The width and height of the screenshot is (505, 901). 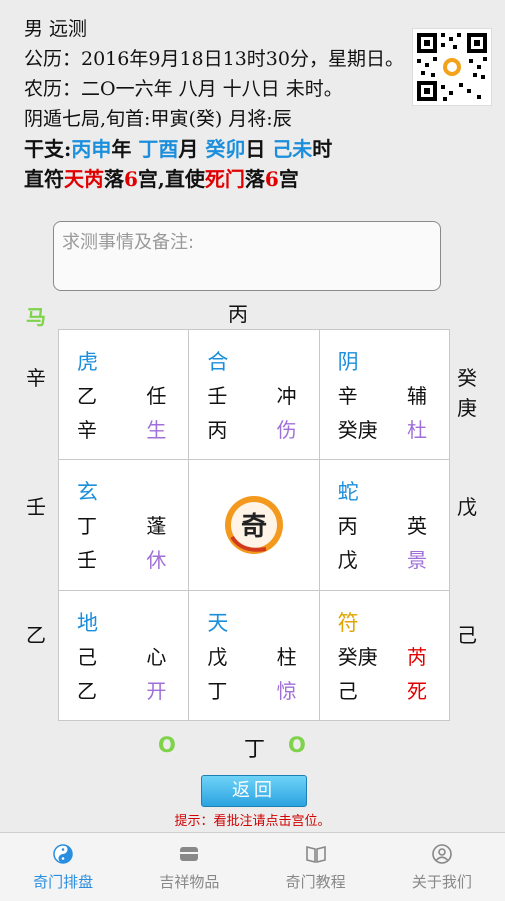 I want to click on palace-cell: 蛇 丙 英 戊 景, so click(x=384, y=525).